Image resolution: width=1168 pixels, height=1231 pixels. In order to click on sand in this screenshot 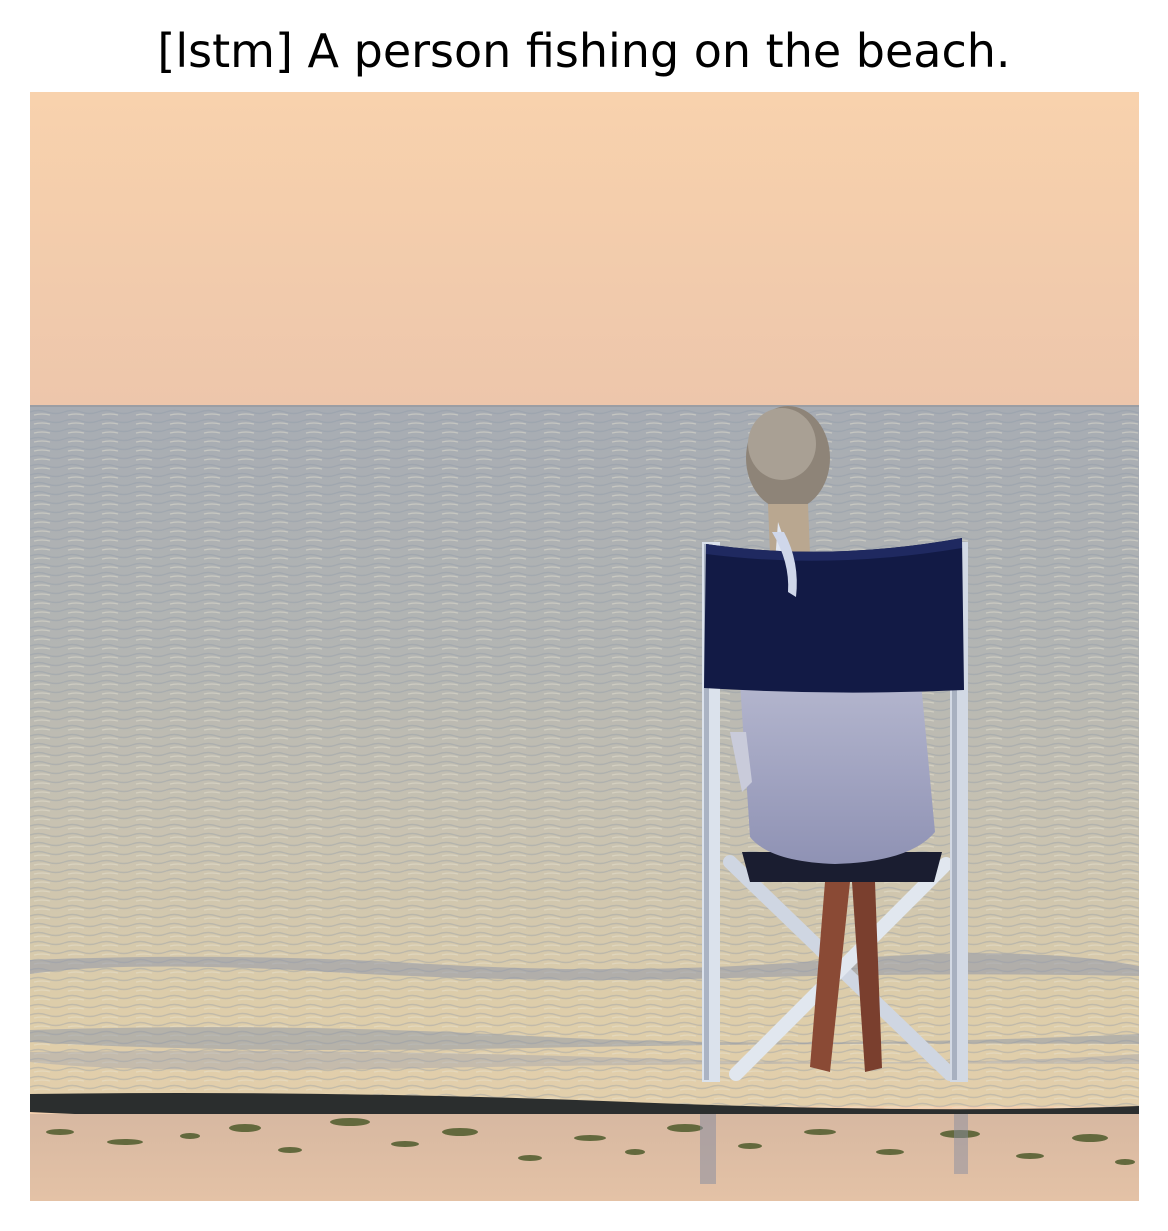, I will do `click(584, 1157)`.